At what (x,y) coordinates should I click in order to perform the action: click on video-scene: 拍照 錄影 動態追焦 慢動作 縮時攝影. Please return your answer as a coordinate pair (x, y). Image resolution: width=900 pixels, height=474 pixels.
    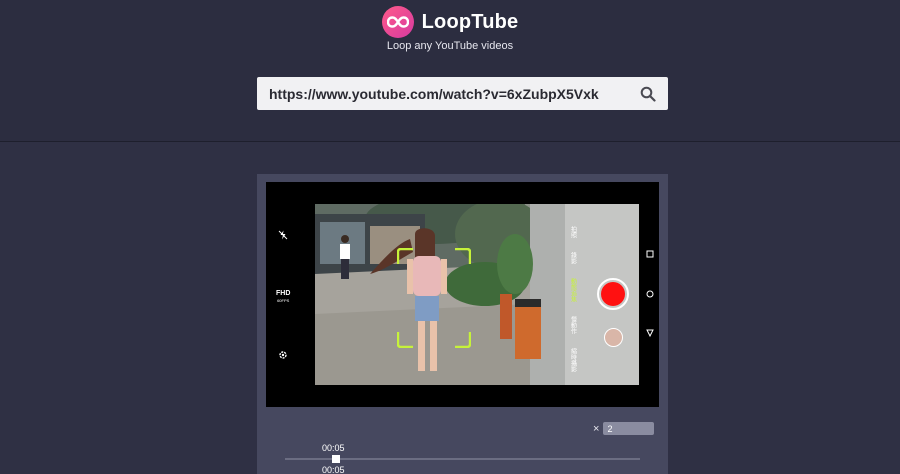
    Looking at the image, I should click on (477, 294).